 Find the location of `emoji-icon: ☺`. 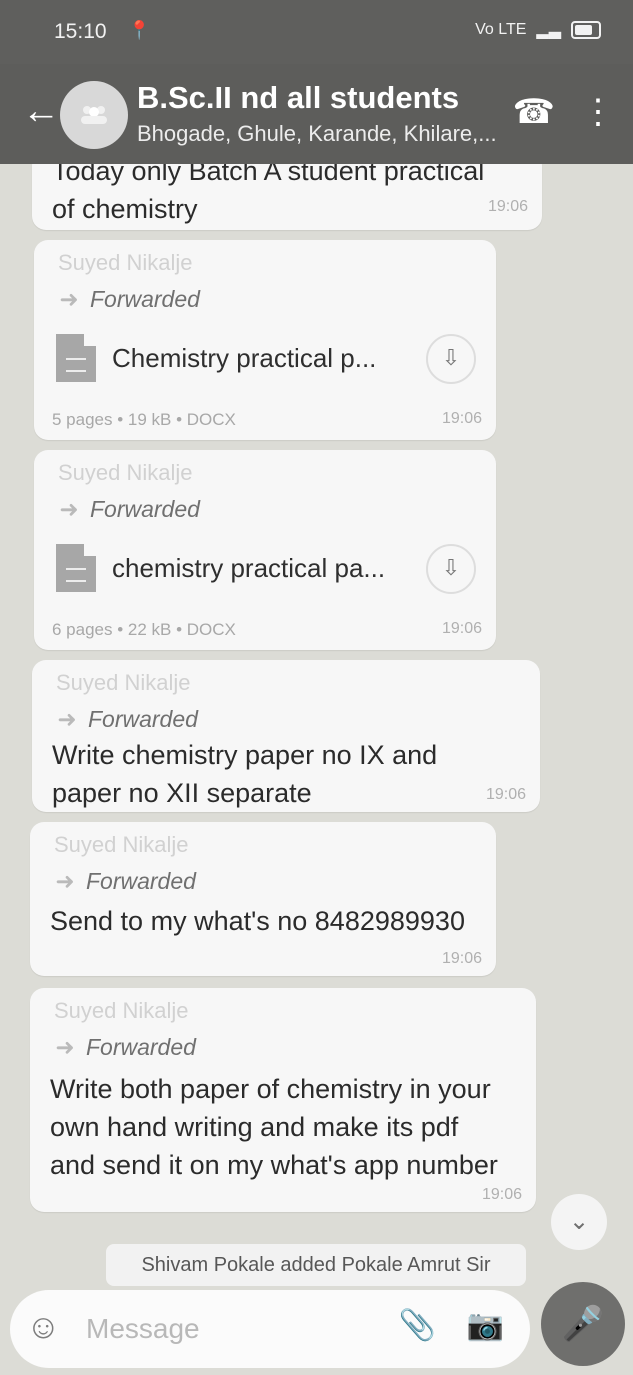

emoji-icon: ☺ is located at coordinates (43, 1327).